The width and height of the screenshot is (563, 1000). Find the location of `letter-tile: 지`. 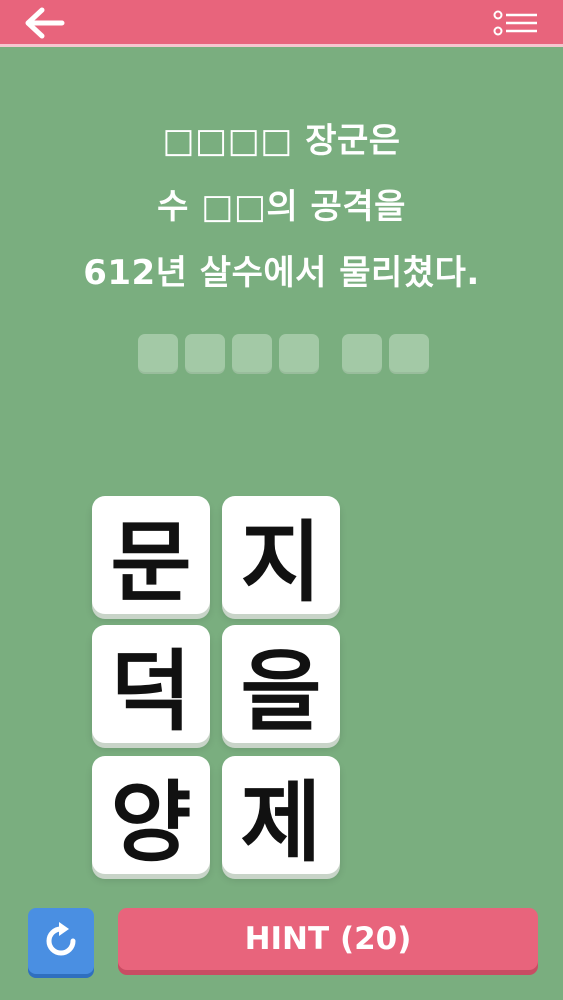

letter-tile: 지 is located at coordinates (281, 555).